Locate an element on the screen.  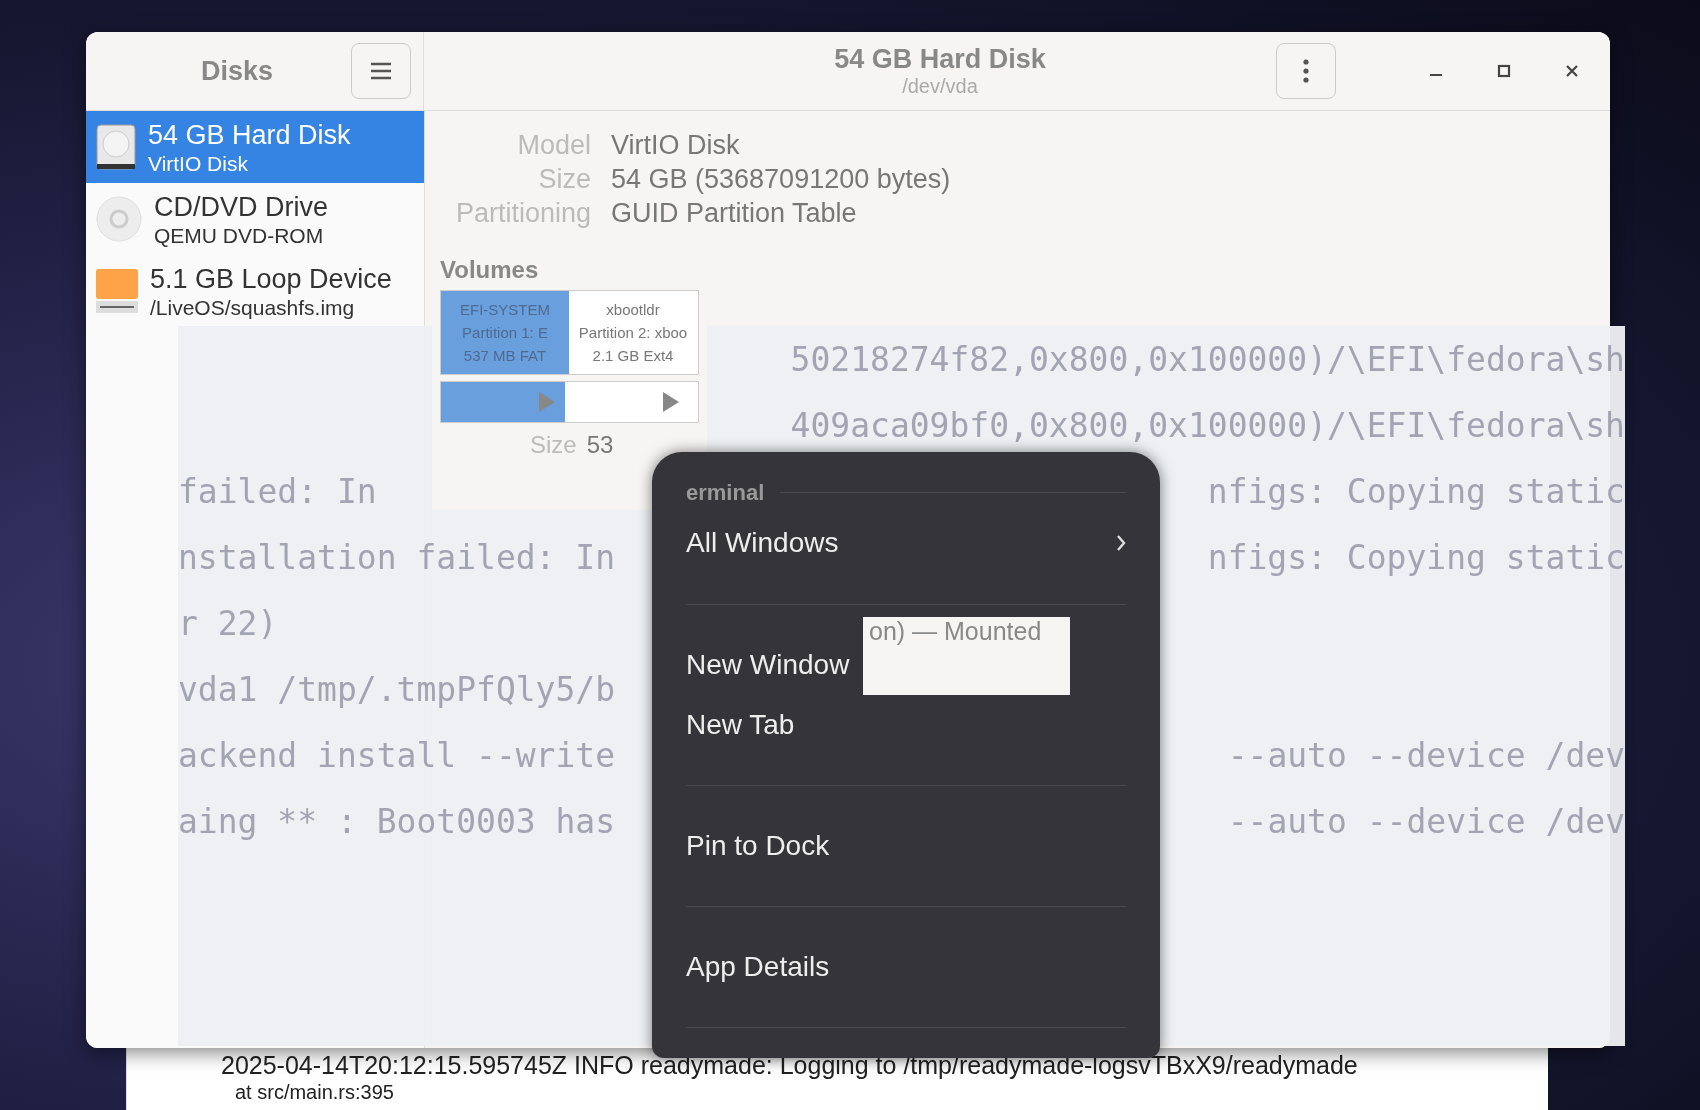
device-detail: QEMU DVD-ROM is located at coordinates (239, 235).